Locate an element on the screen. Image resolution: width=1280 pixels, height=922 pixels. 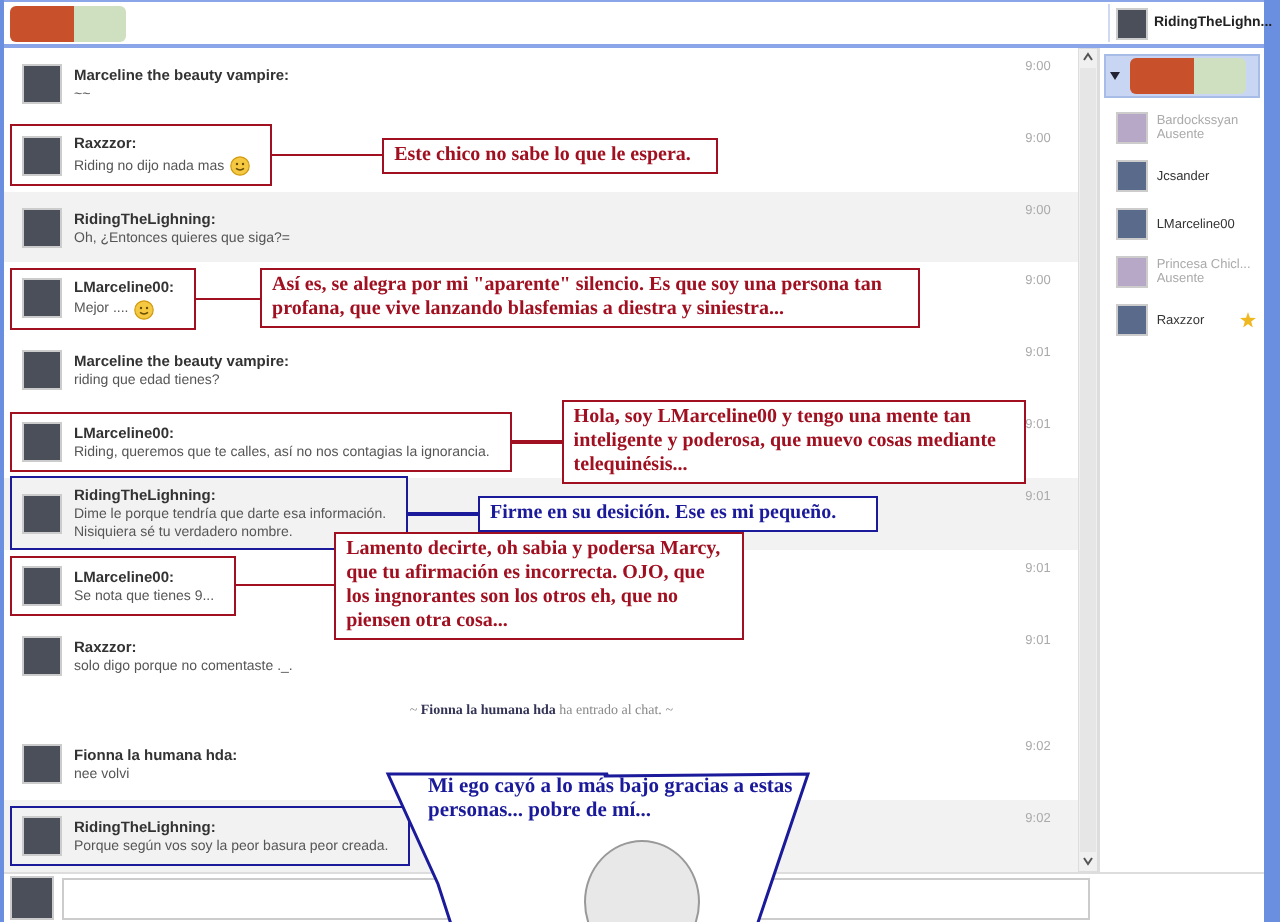
annotation-note: Este chico no sabe lo que le espera. is located at coordinates (550, 155).